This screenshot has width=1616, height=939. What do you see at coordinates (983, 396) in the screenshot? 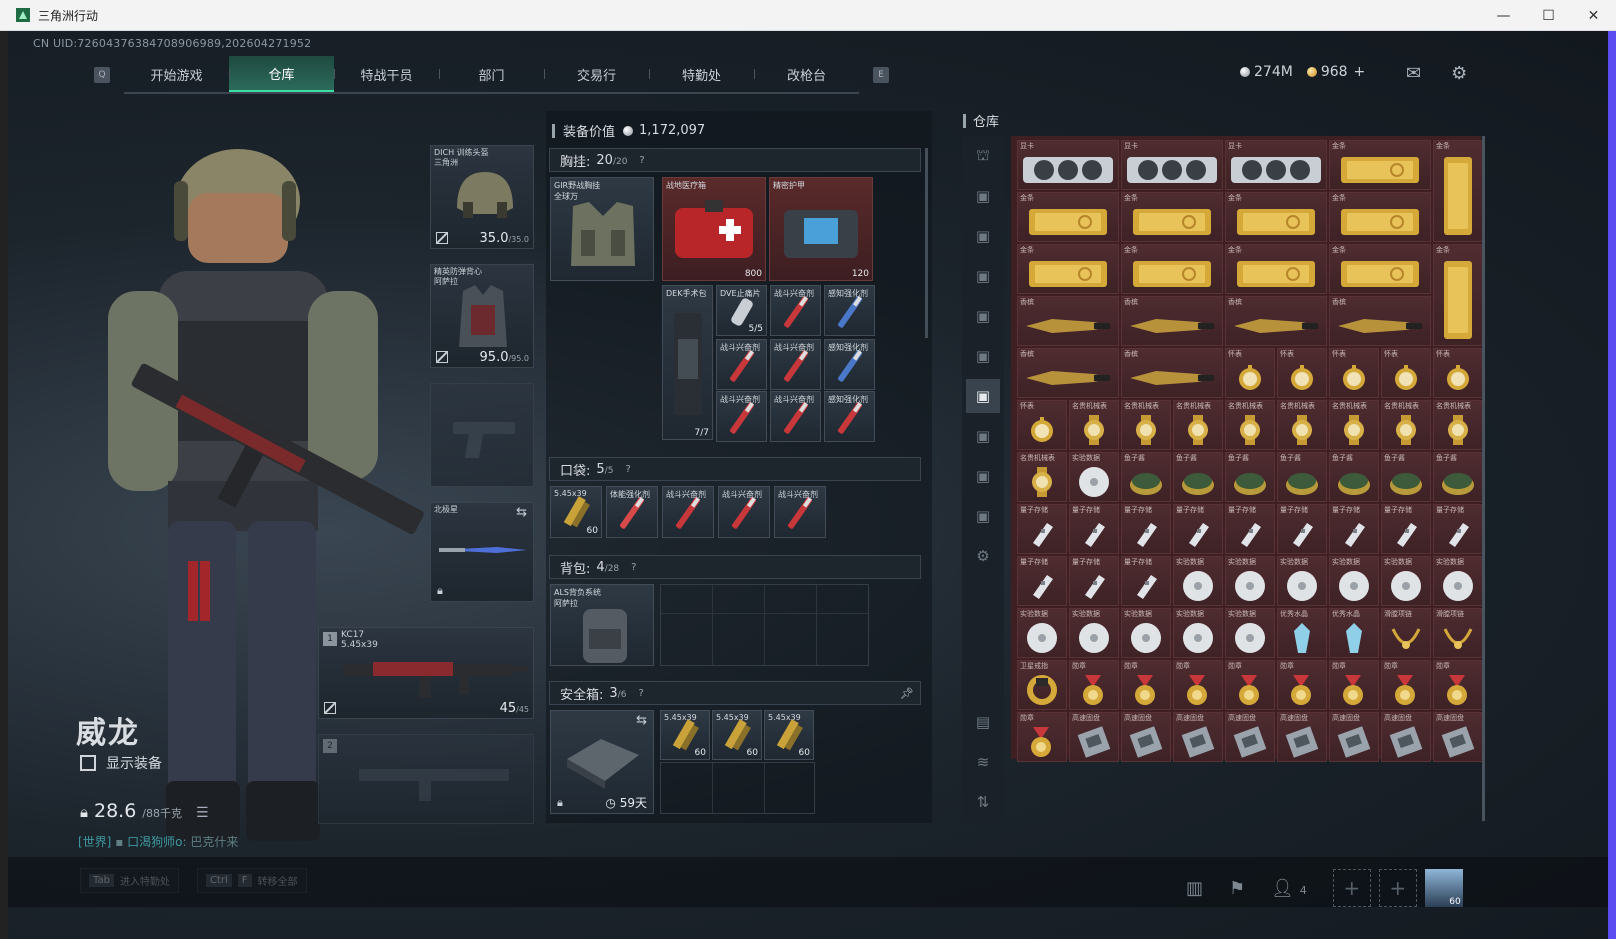
I see `storage-tab-6-icon: ▣` at bounding box center [983, 396].